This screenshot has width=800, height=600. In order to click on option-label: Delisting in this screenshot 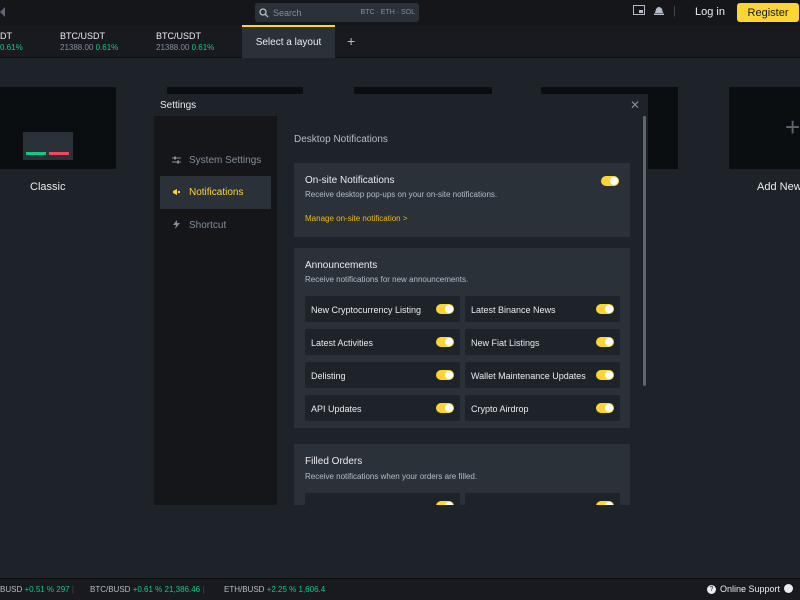, I will do `click(328, 376)`.